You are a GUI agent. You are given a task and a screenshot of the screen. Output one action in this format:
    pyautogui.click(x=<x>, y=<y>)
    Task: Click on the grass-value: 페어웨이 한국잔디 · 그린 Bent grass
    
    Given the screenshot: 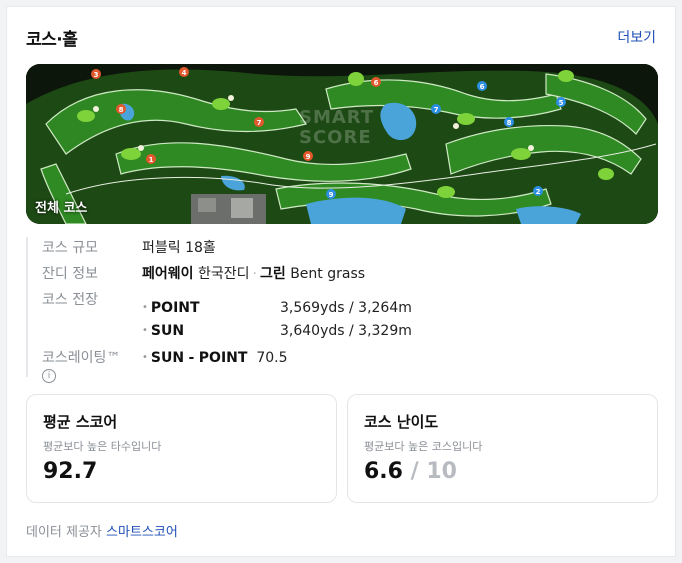 What is the action you would take?
    pyautogui.click(x=253, y=273)
    